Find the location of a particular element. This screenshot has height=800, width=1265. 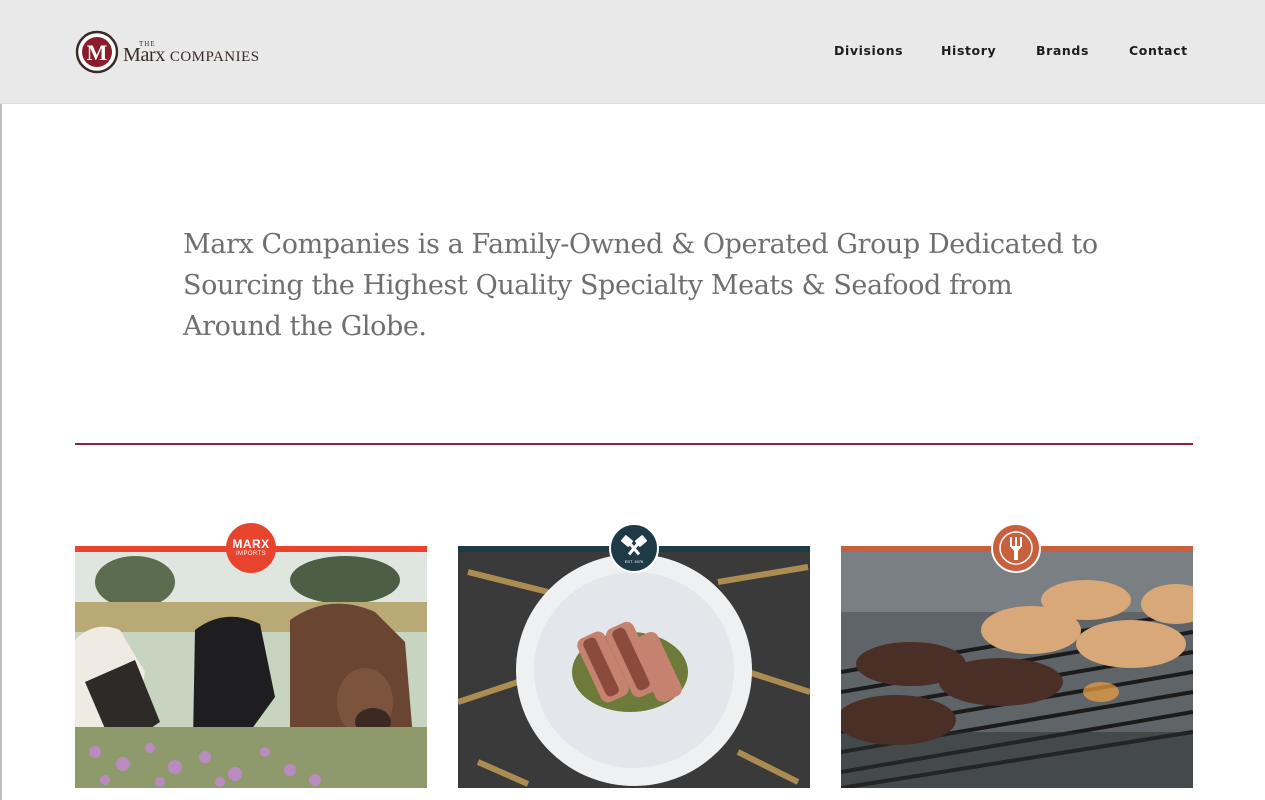

nav-brands: Brands is located at coordinates (1062, 50).